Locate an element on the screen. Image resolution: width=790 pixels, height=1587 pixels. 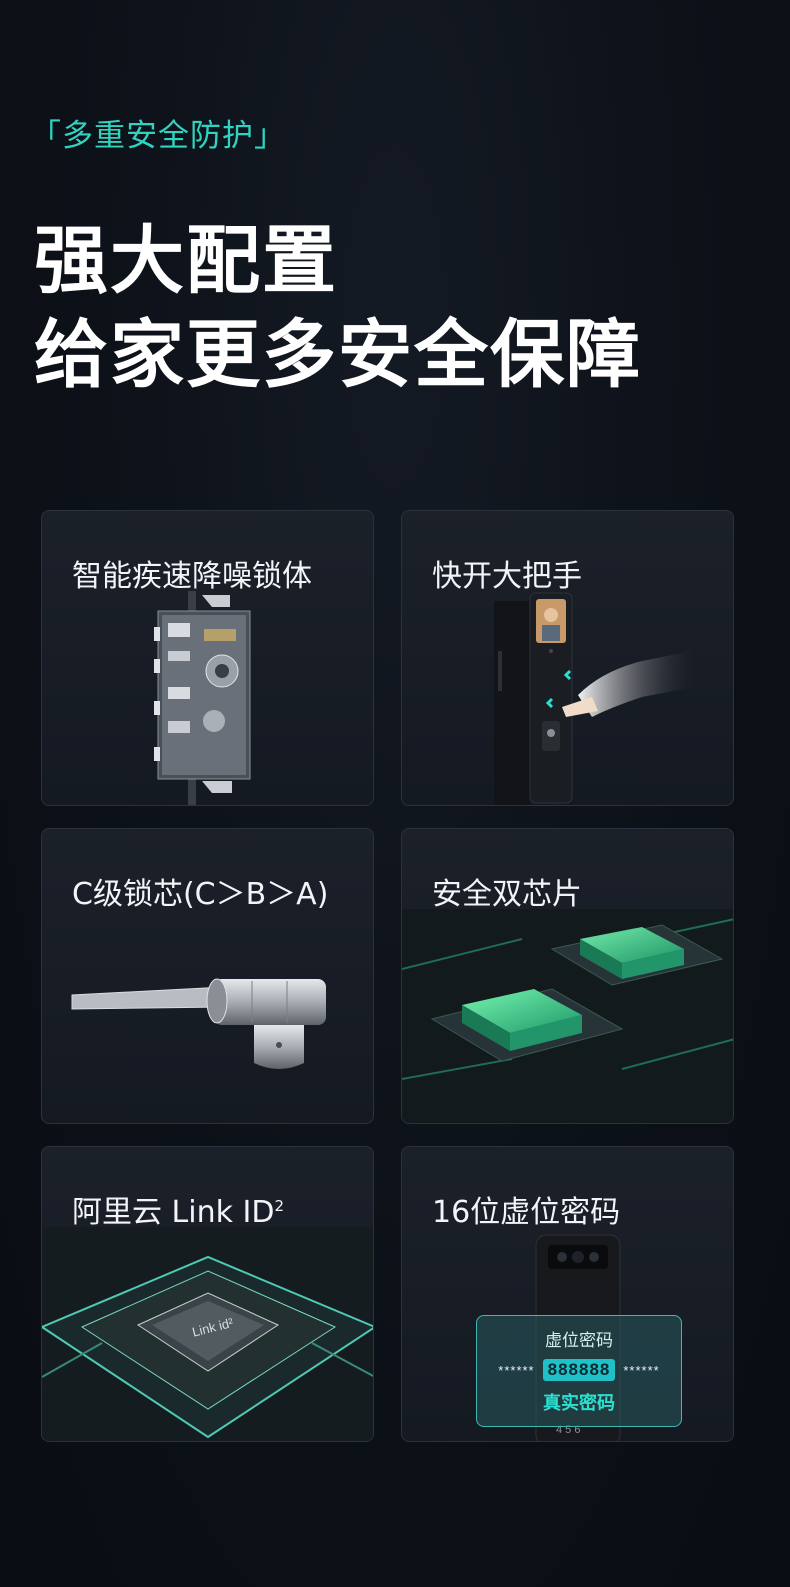
feature-card-title: 阿里云 Link ID2 is located at coordinates (178, 1209).